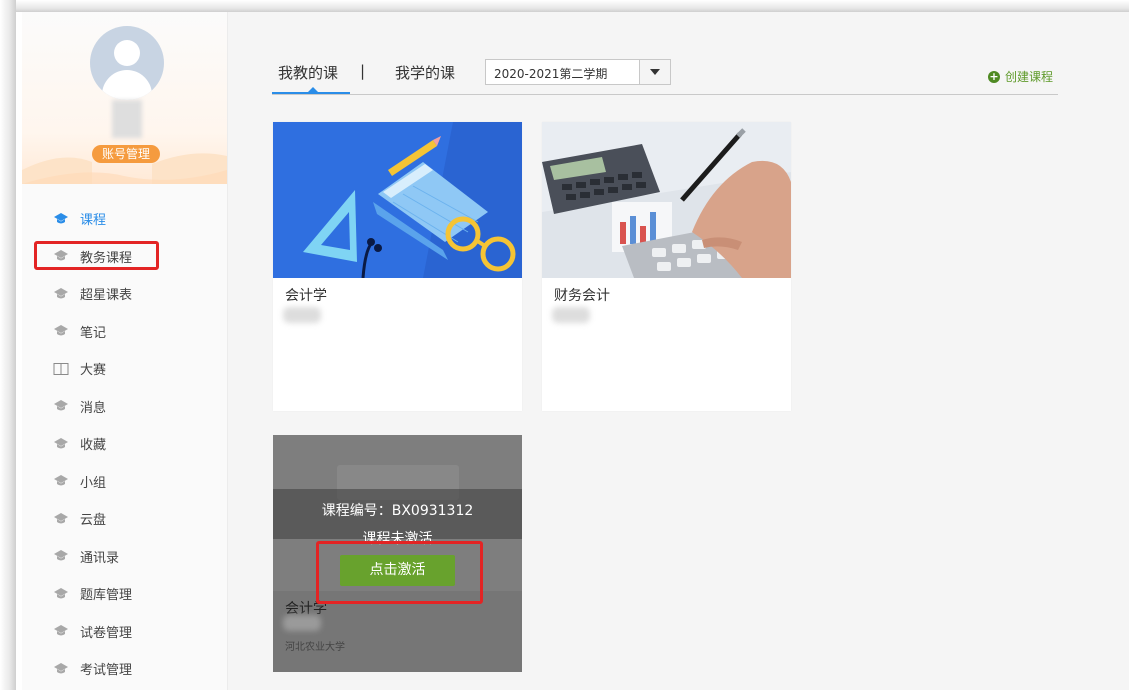 The width and height of the screenshot is (1129, 690). What do you see at coordinates (124, 407) in the screenshot?
I see `sidebar-item-messages: 消息` at bounding box center [124, 407].